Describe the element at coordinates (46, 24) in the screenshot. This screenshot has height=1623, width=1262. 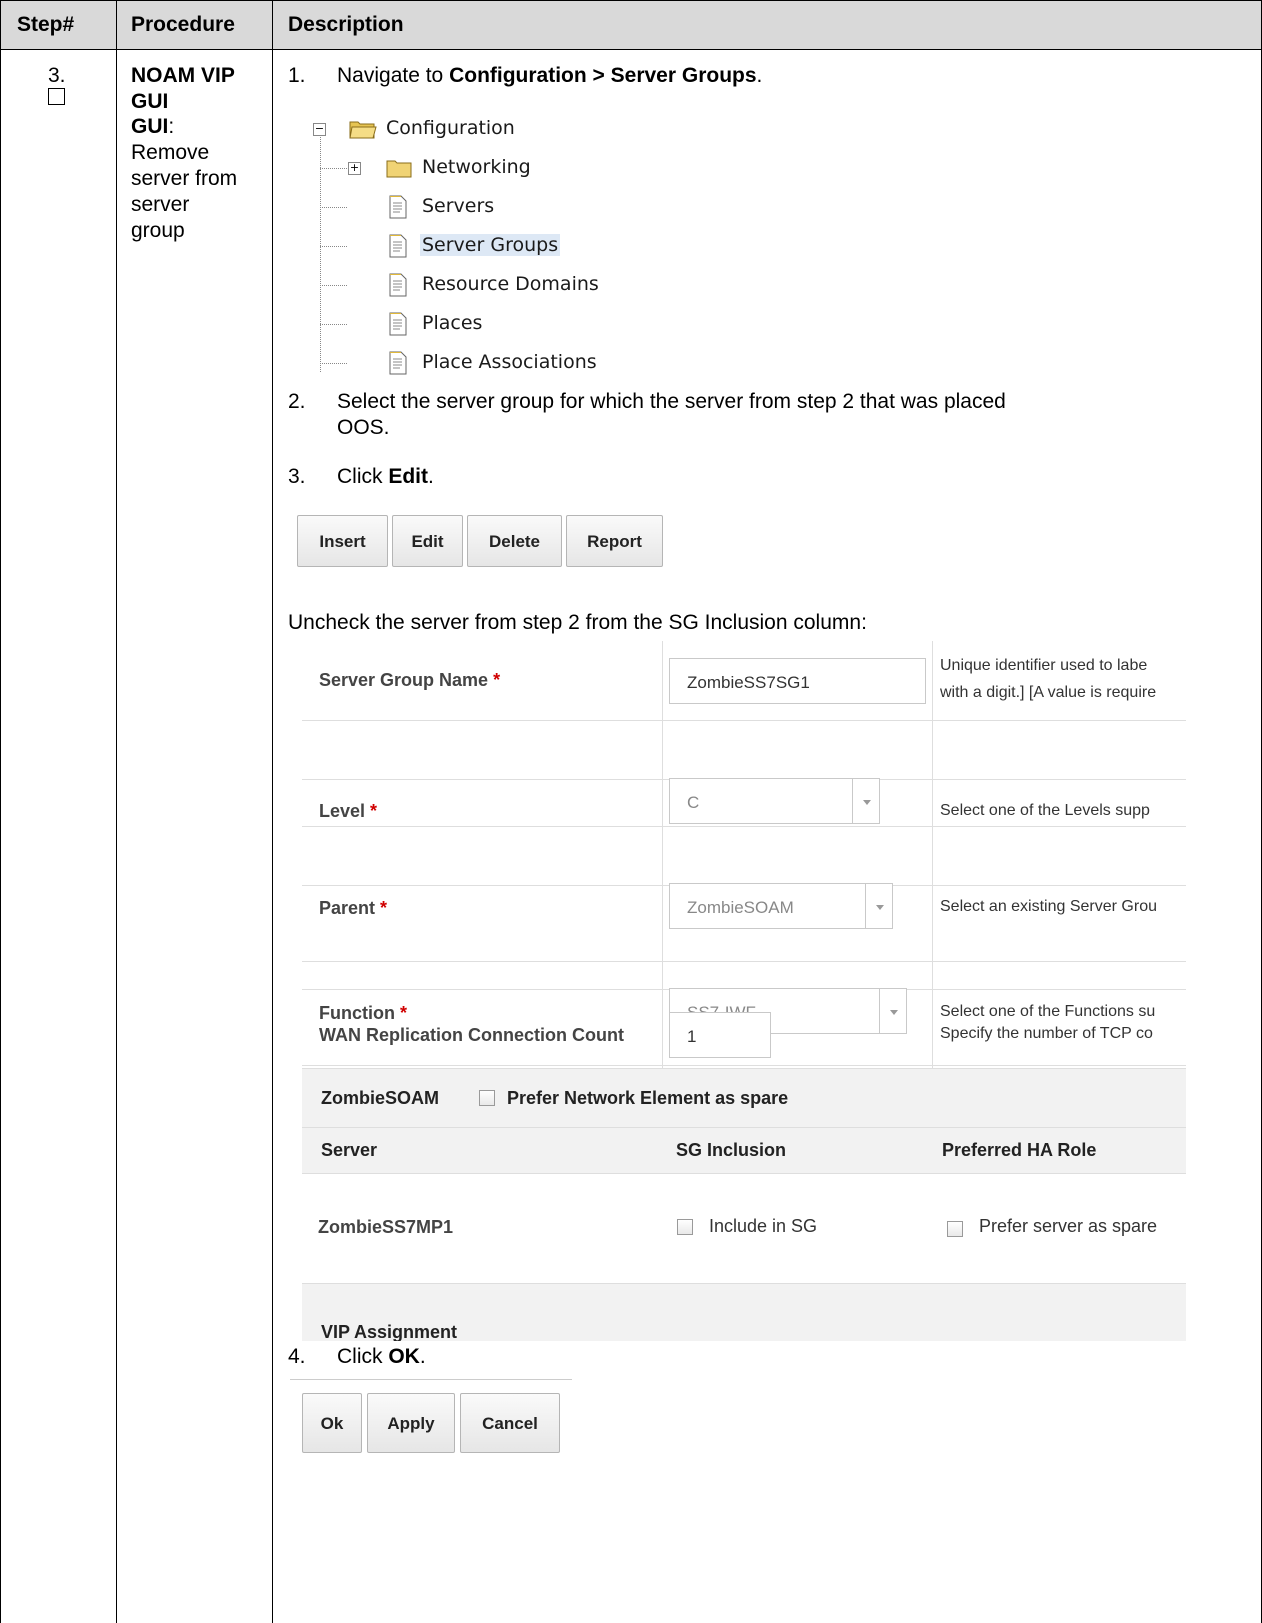
I see `header-step: Step#` at that location.